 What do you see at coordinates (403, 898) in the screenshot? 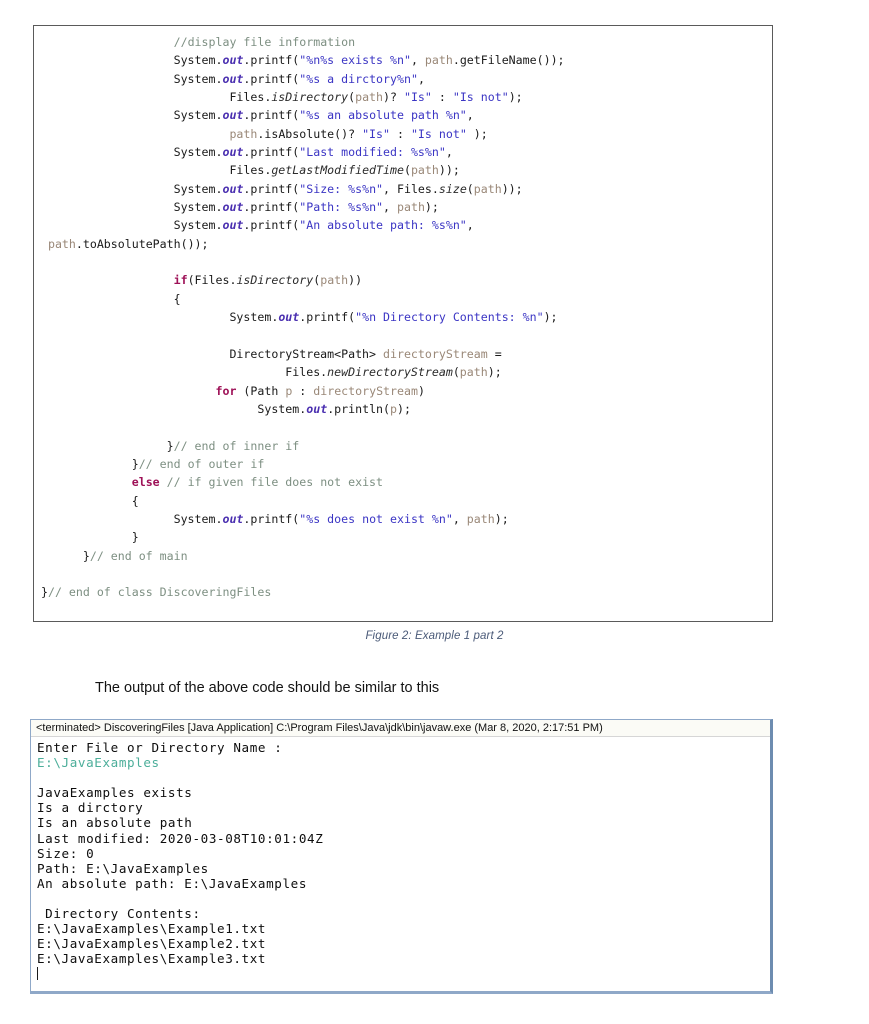
I see `console-output-line` at bounding box center [403, 898].